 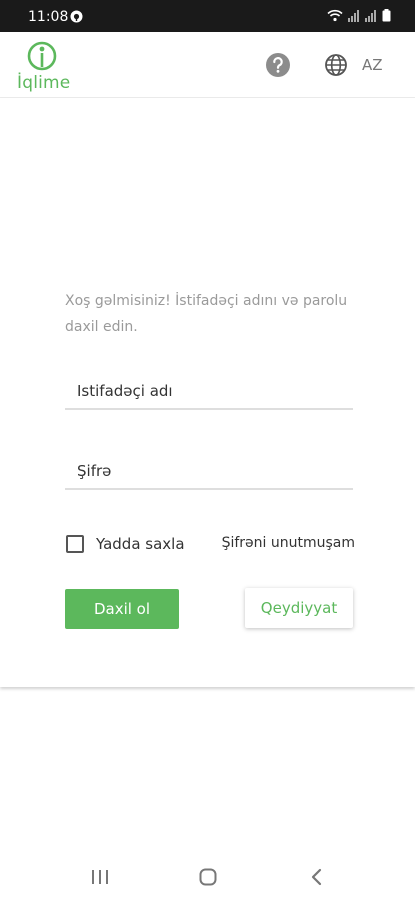 I want to click on language-selector: AZ, so click(x=372, y=65).